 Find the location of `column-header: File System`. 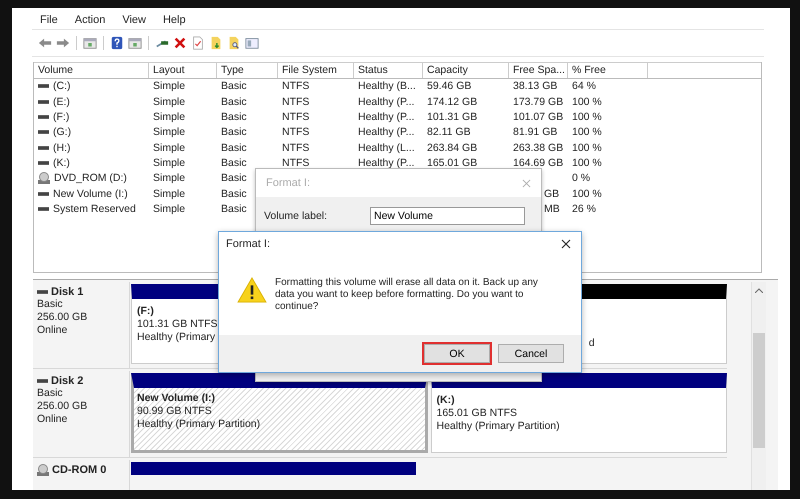

column-header: File System is located at coordinates (316, 70).